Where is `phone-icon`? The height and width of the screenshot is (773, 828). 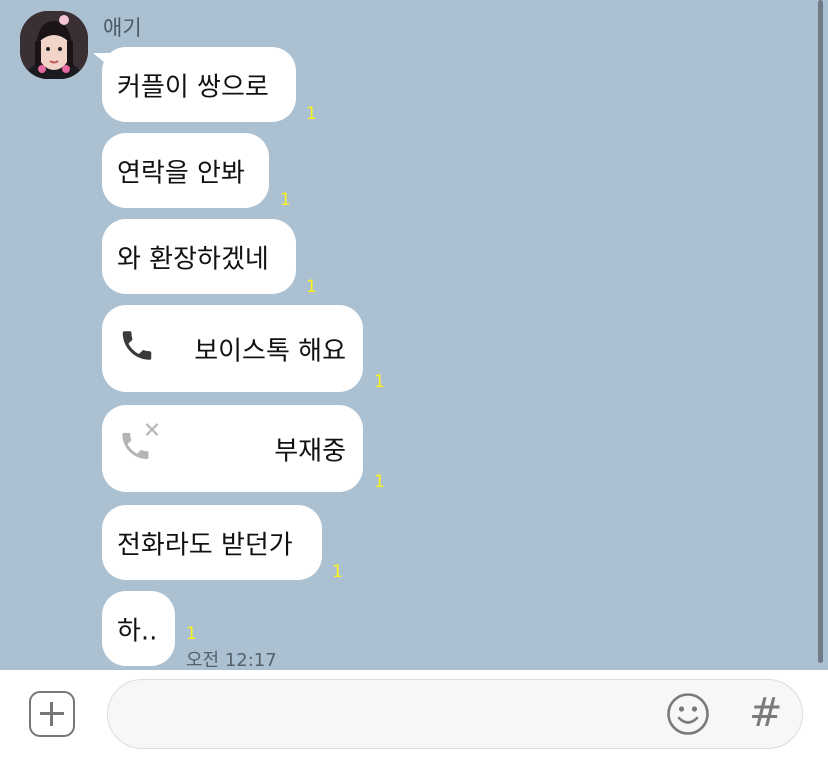
phone-icon is located at coordinates (137, 348).